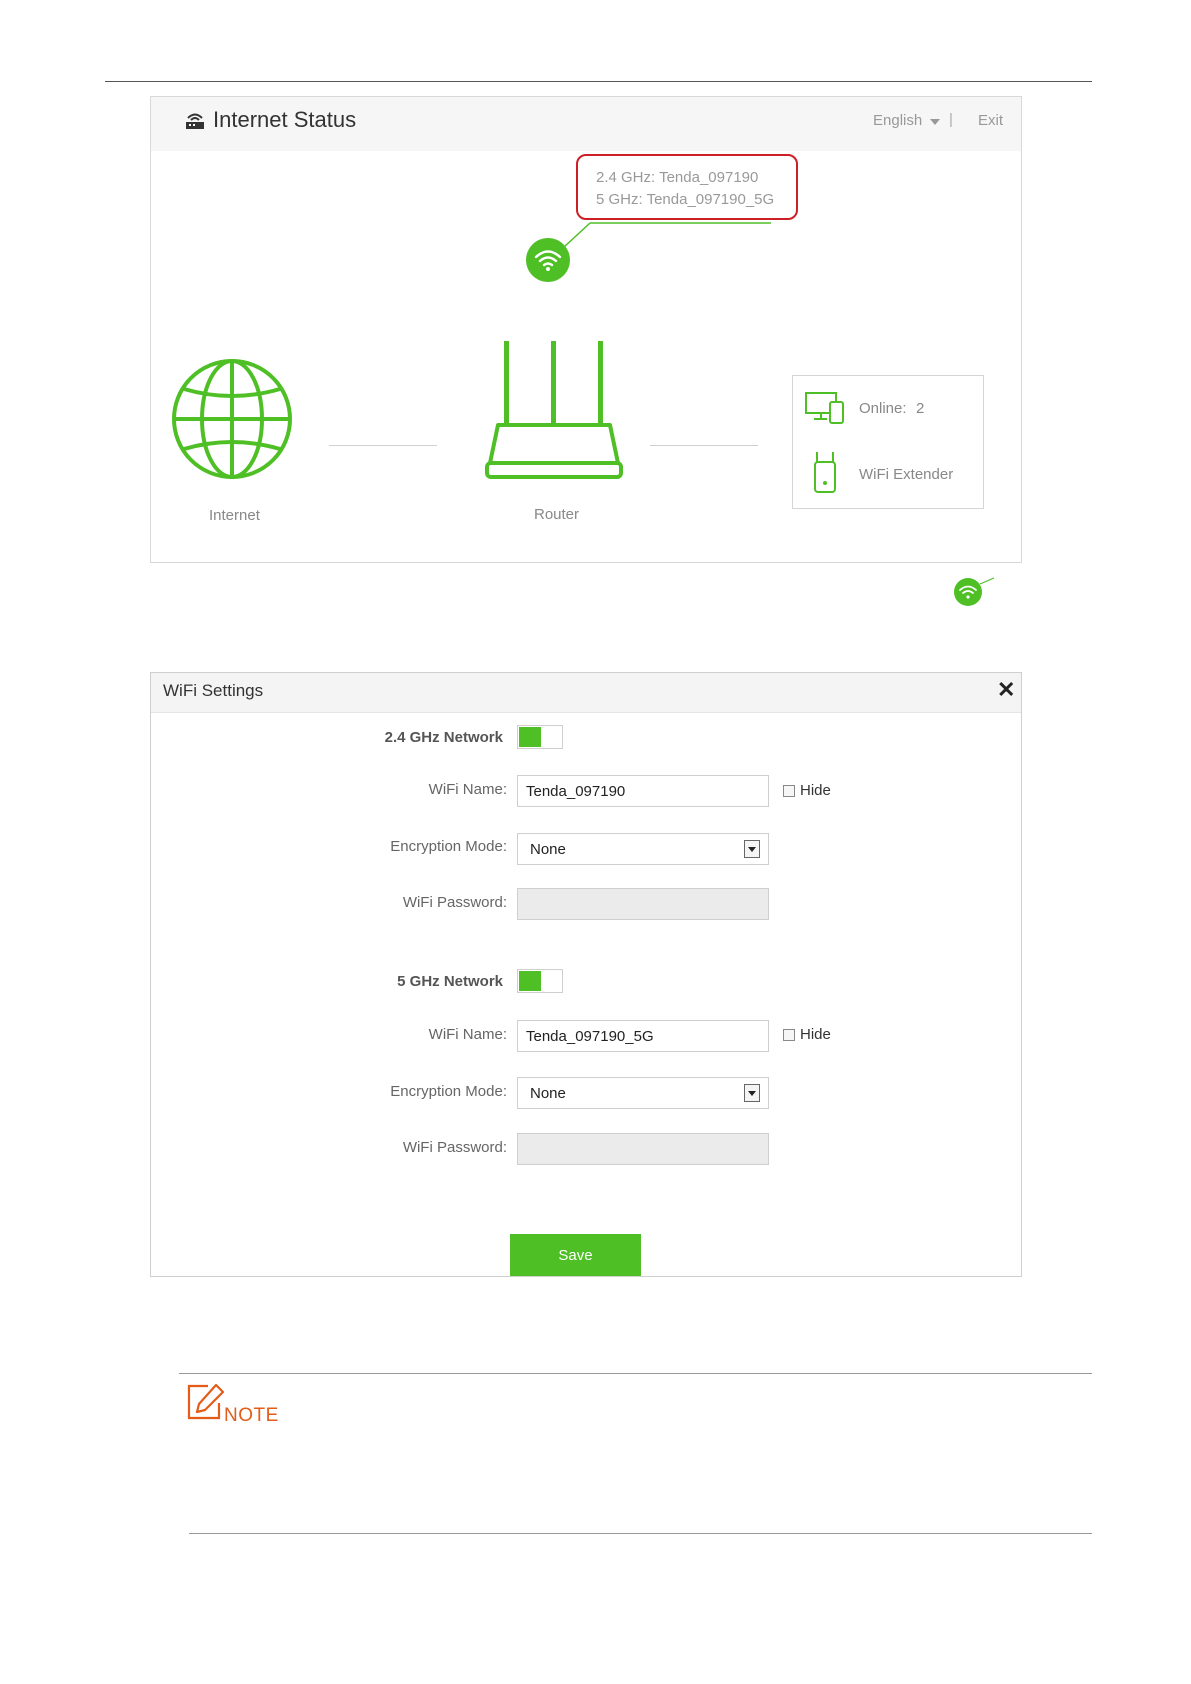 The image size is (1191, 1684). What do you see at coordinates (548, 1093) in the screenshot?
I see `encryption-5ghz-value: None` at bounding box center [548, 1093].